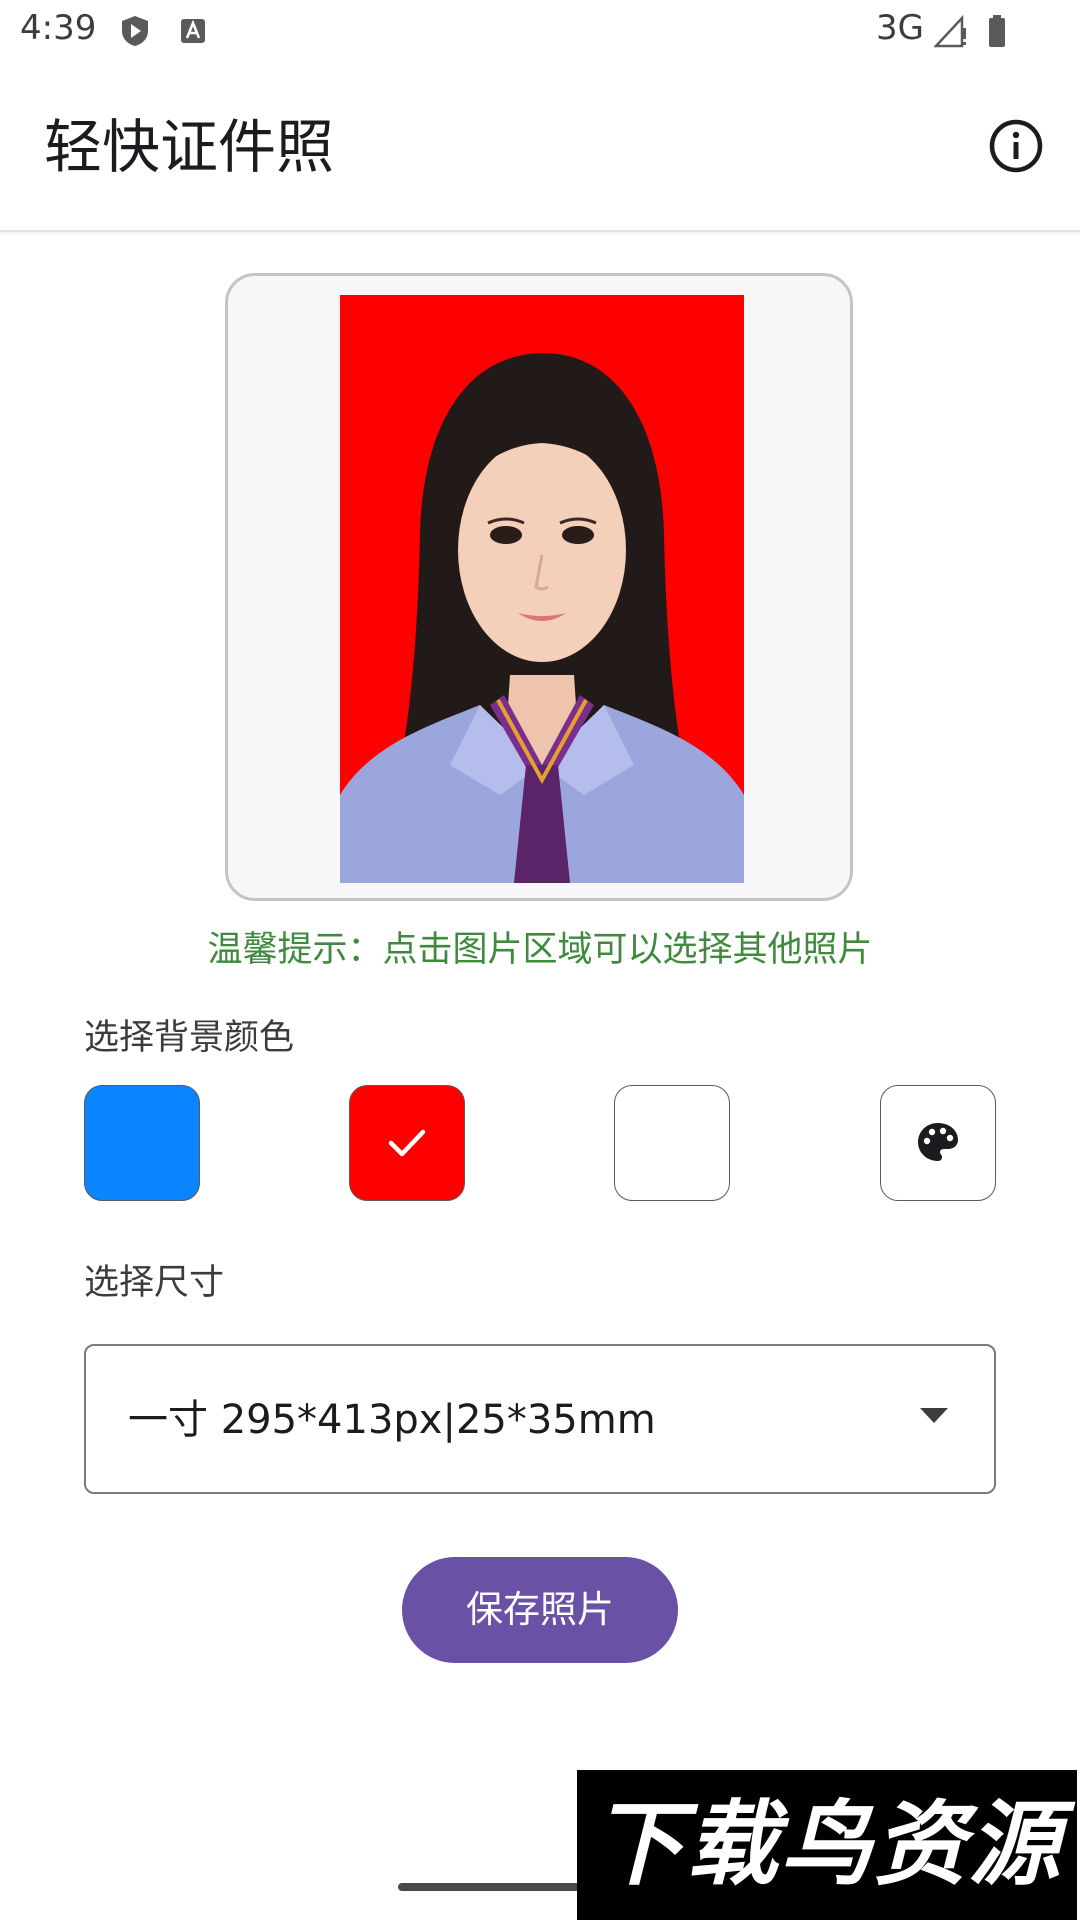 The image size is (1080, 1920). Describe the element at coordinates (1016, 146) in the screenshot. I see `info-icon` at that location.